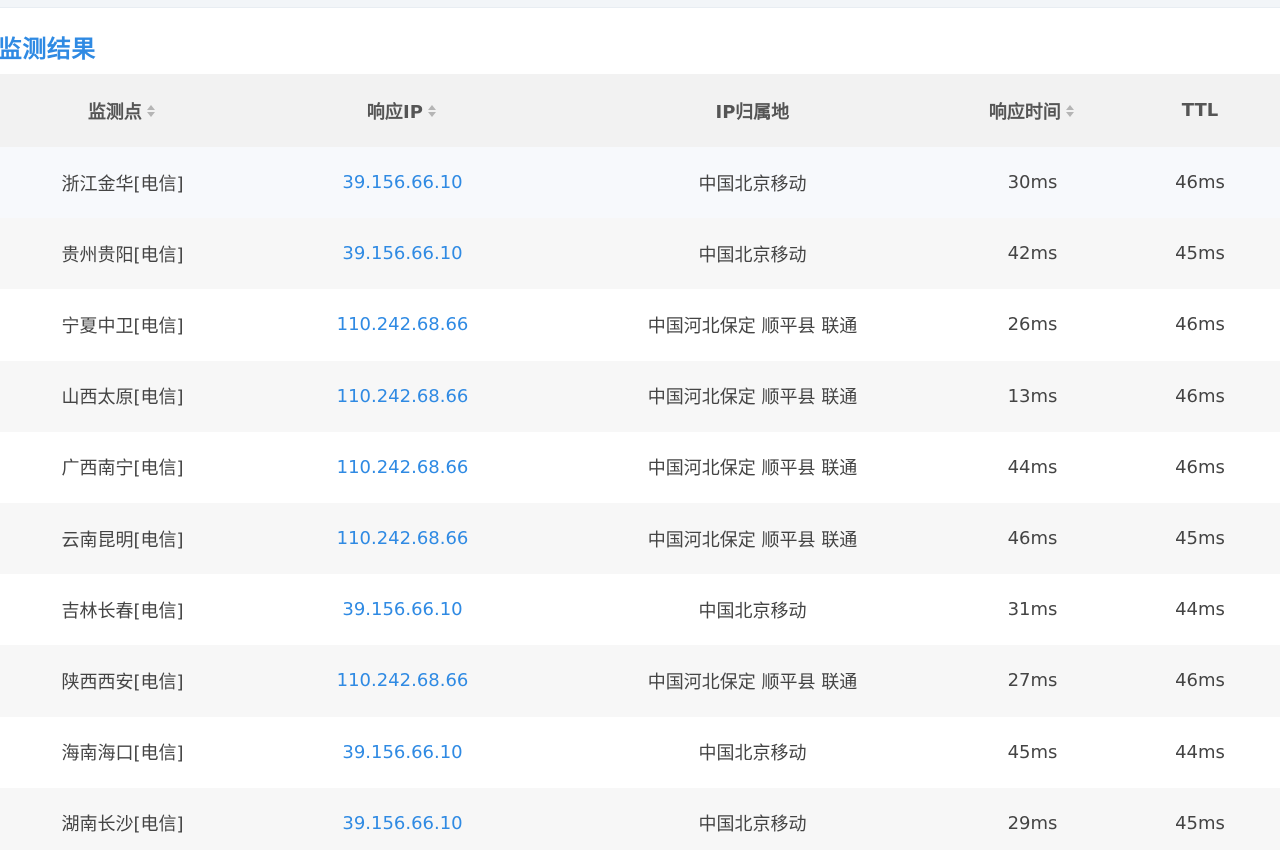 This screenshot has width=1280, height=850. I want to click on cell-monitor-node: 山西太原[电信], so click(122, 398).